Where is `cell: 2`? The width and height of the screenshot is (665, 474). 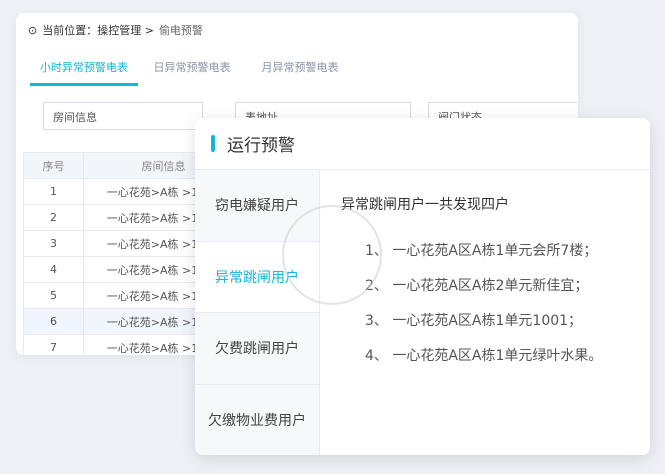
cell: 2 is located at coordinates (53, 217).